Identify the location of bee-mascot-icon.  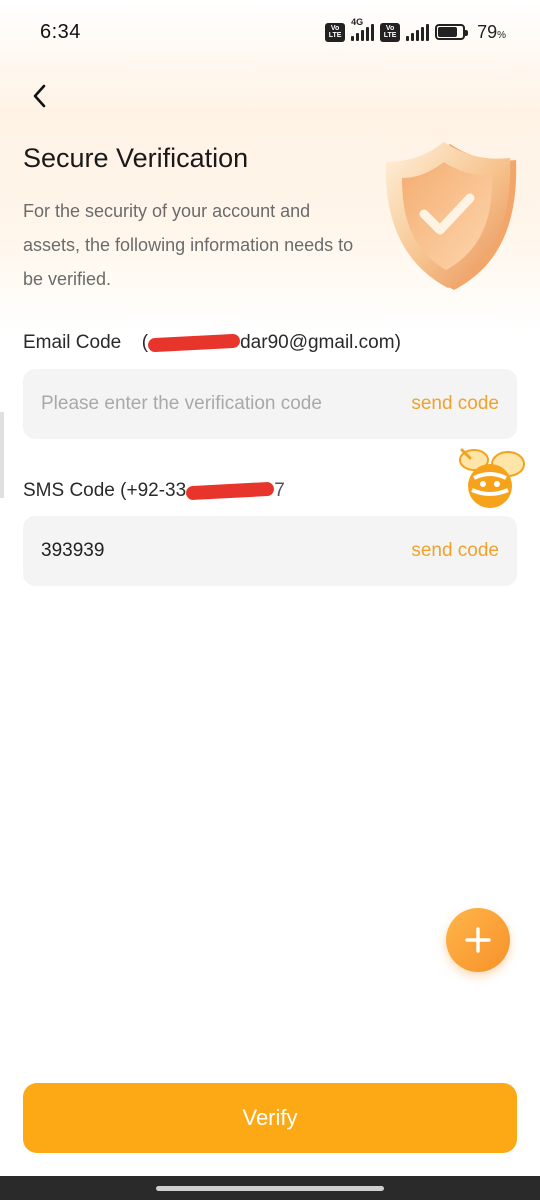
(492, 478).